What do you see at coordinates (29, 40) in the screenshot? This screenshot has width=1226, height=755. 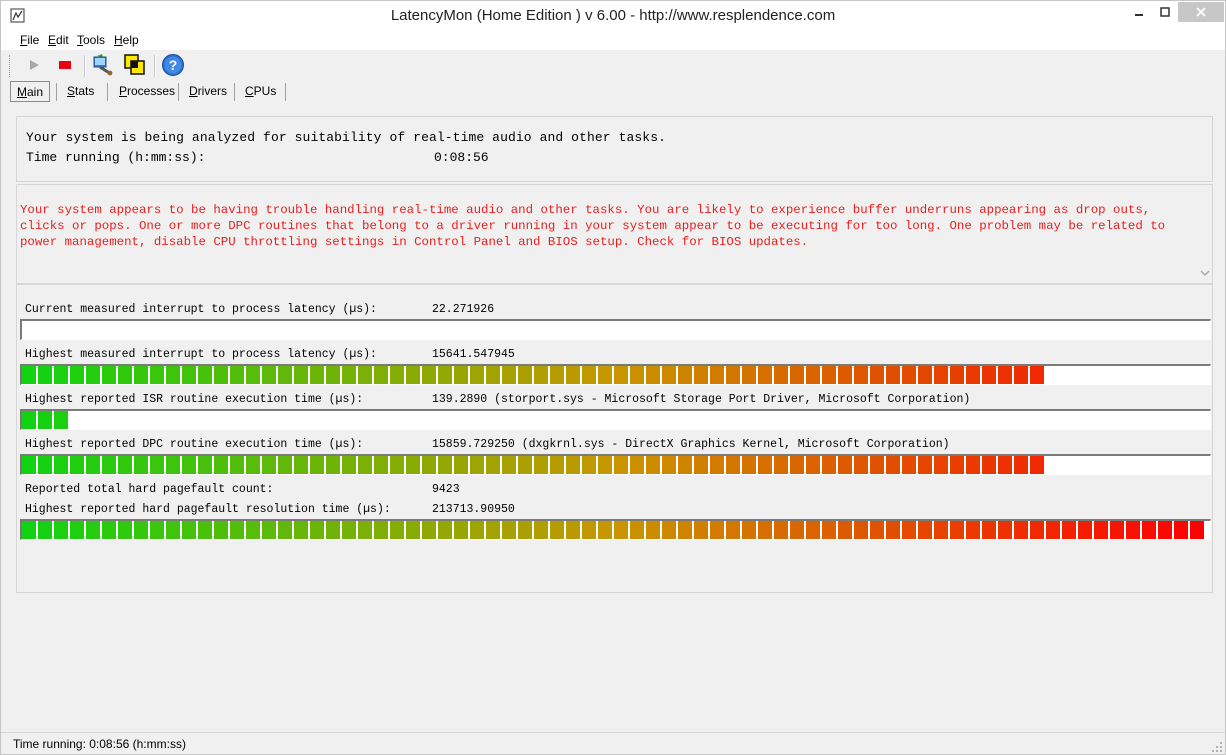 I see `menu-file: File` at bounding box center [29, 40].